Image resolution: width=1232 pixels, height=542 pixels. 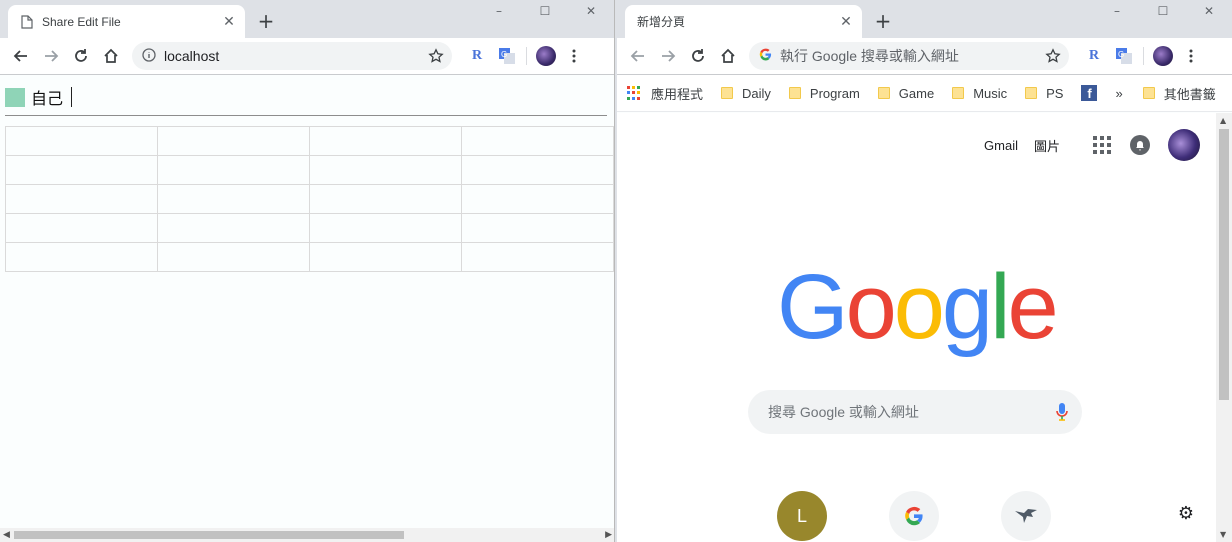 What do you see at coordinates (1089, 93) in the screenshot?
I see `facebook-icon: f` at bounding box center [1089, 93].